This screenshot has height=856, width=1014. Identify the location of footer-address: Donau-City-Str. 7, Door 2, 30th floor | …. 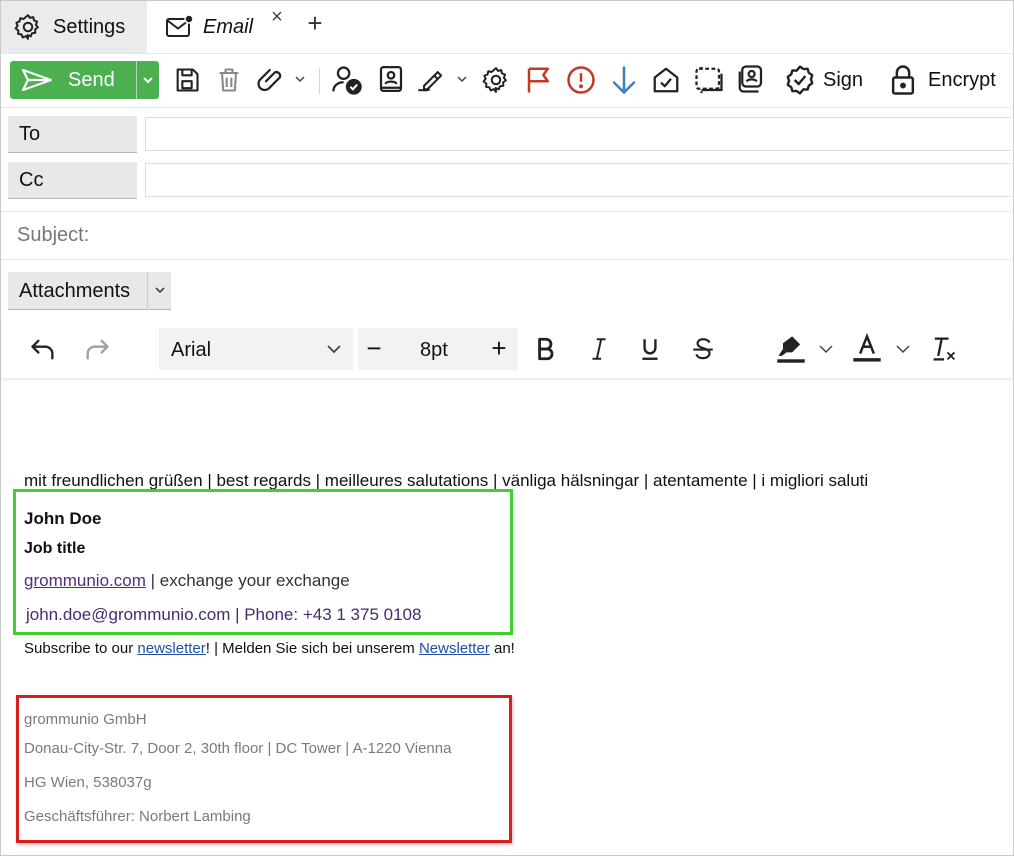
(238, 748).